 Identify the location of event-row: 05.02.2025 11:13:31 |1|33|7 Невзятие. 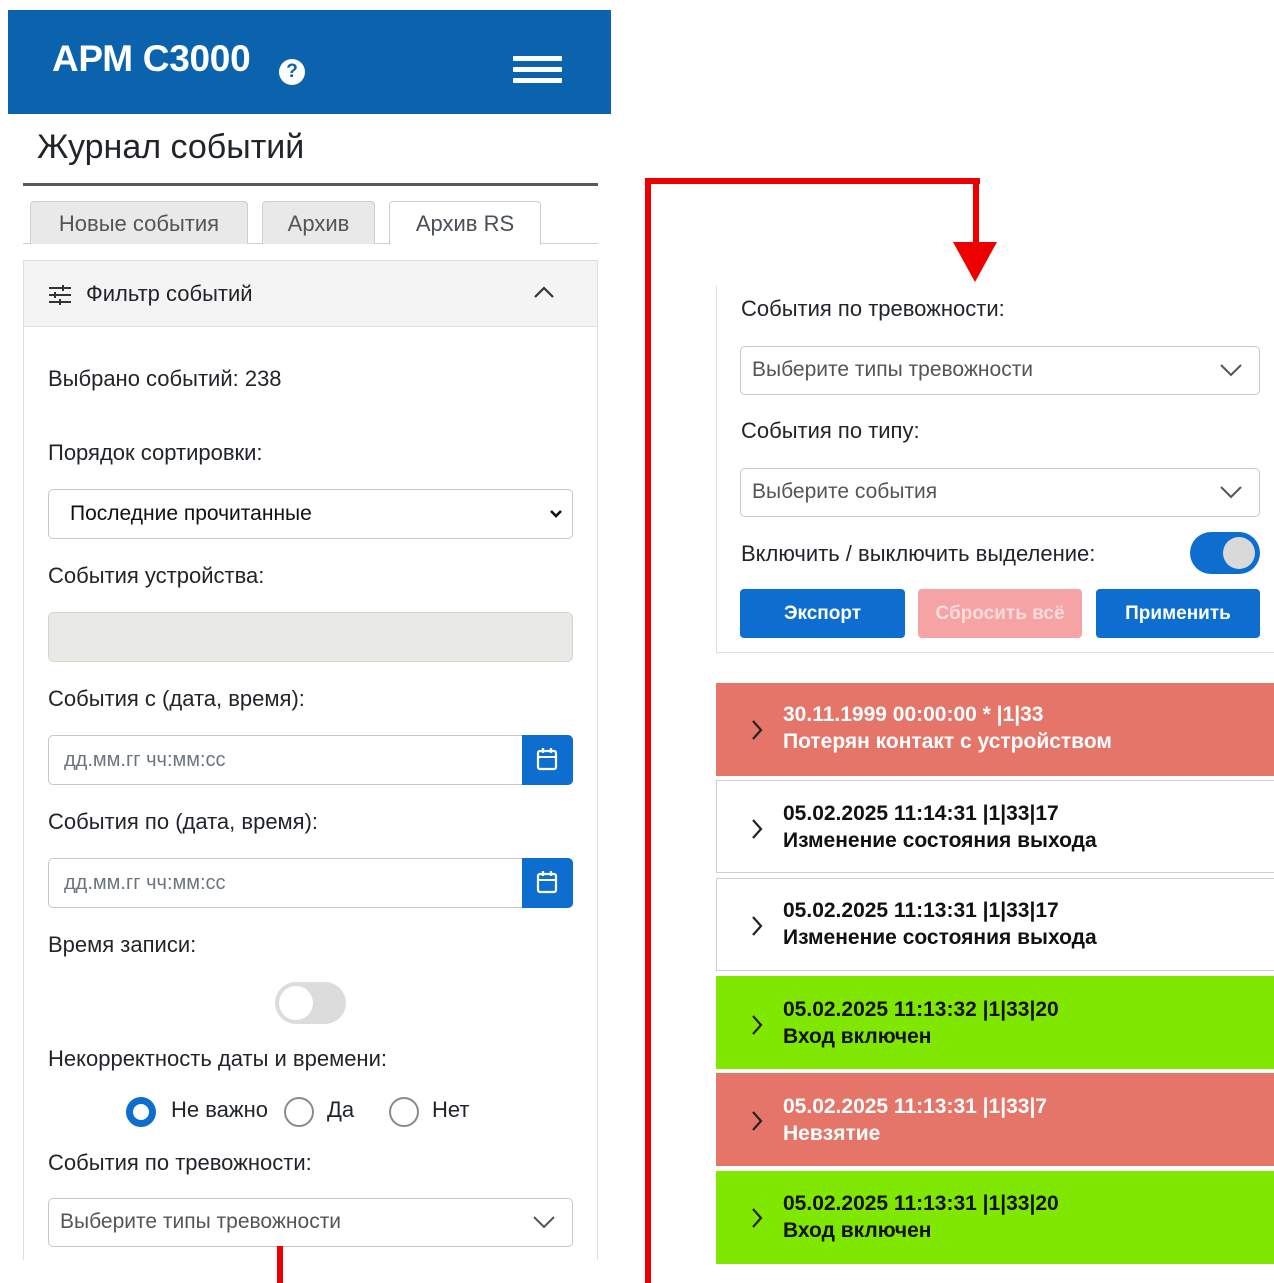
(995, 1119).